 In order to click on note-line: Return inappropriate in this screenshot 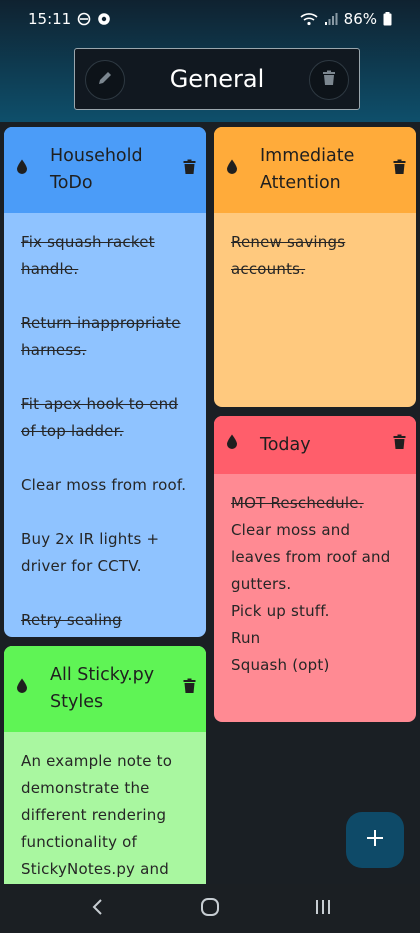, I will do `click(101, 323)`.